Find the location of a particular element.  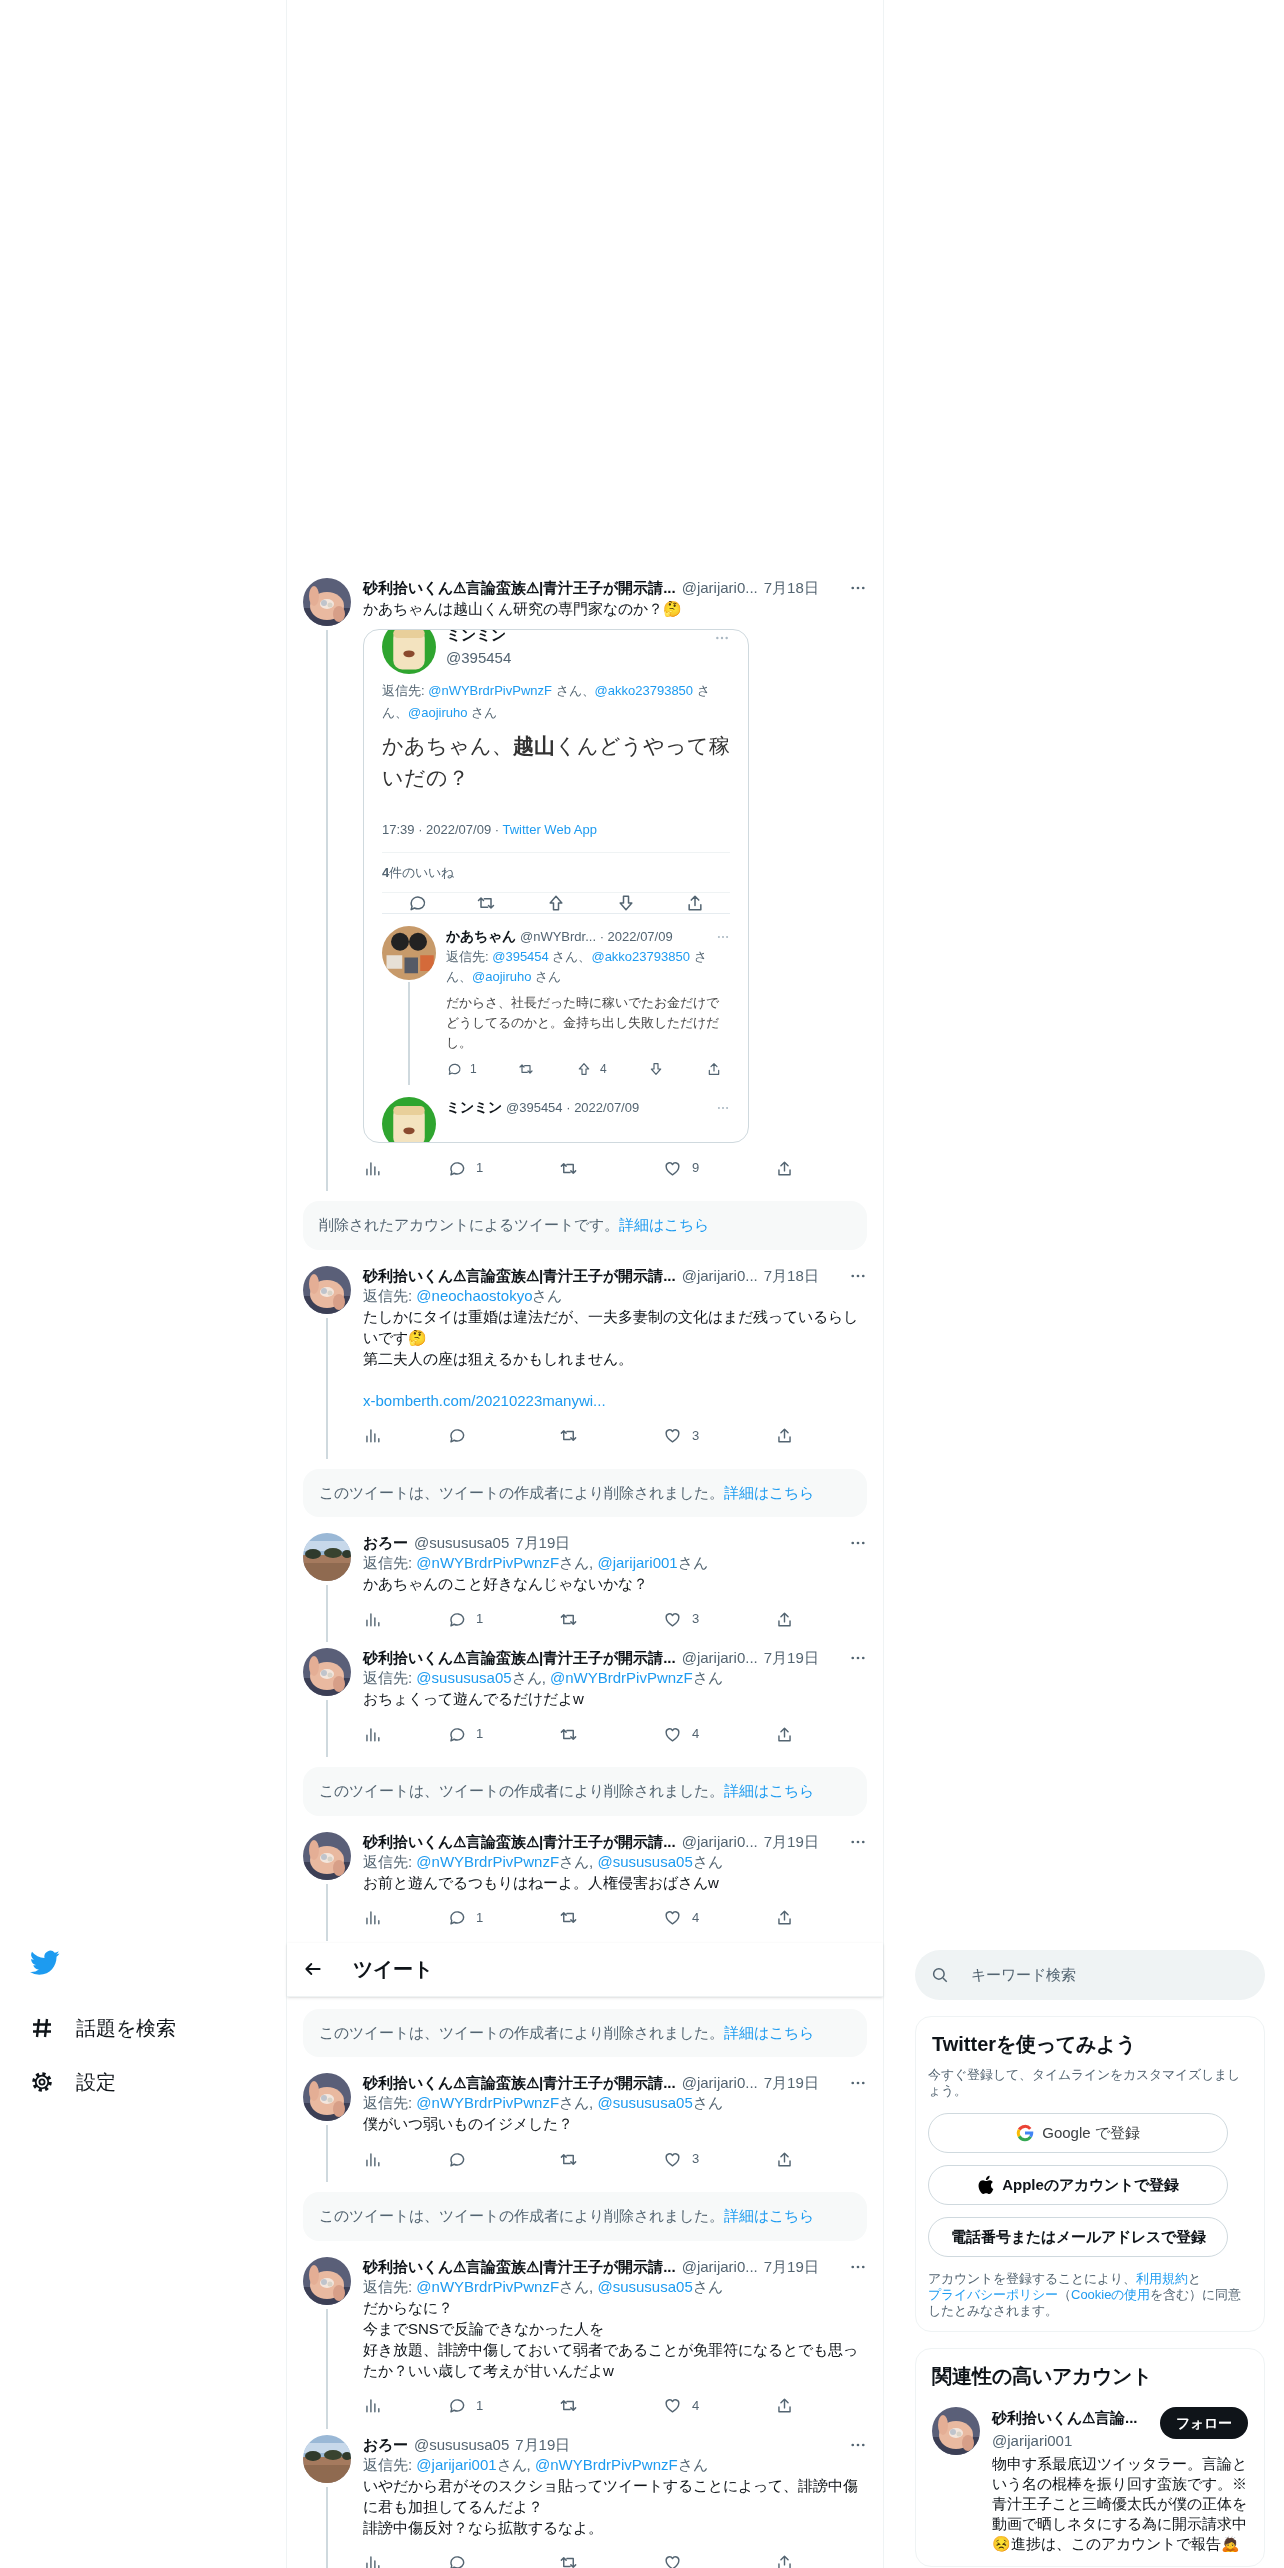

account-bio: 物申す系最底辺ツイッタラー。言論という名の棍棒を振り回す蛮族です。※青汁王子こと三崎優太氏が僕の正体を動画で晒しネタにする為に開示請求中😣進捗は、このアカウントで報告🙇 is located at coordinates (1120, 2504).